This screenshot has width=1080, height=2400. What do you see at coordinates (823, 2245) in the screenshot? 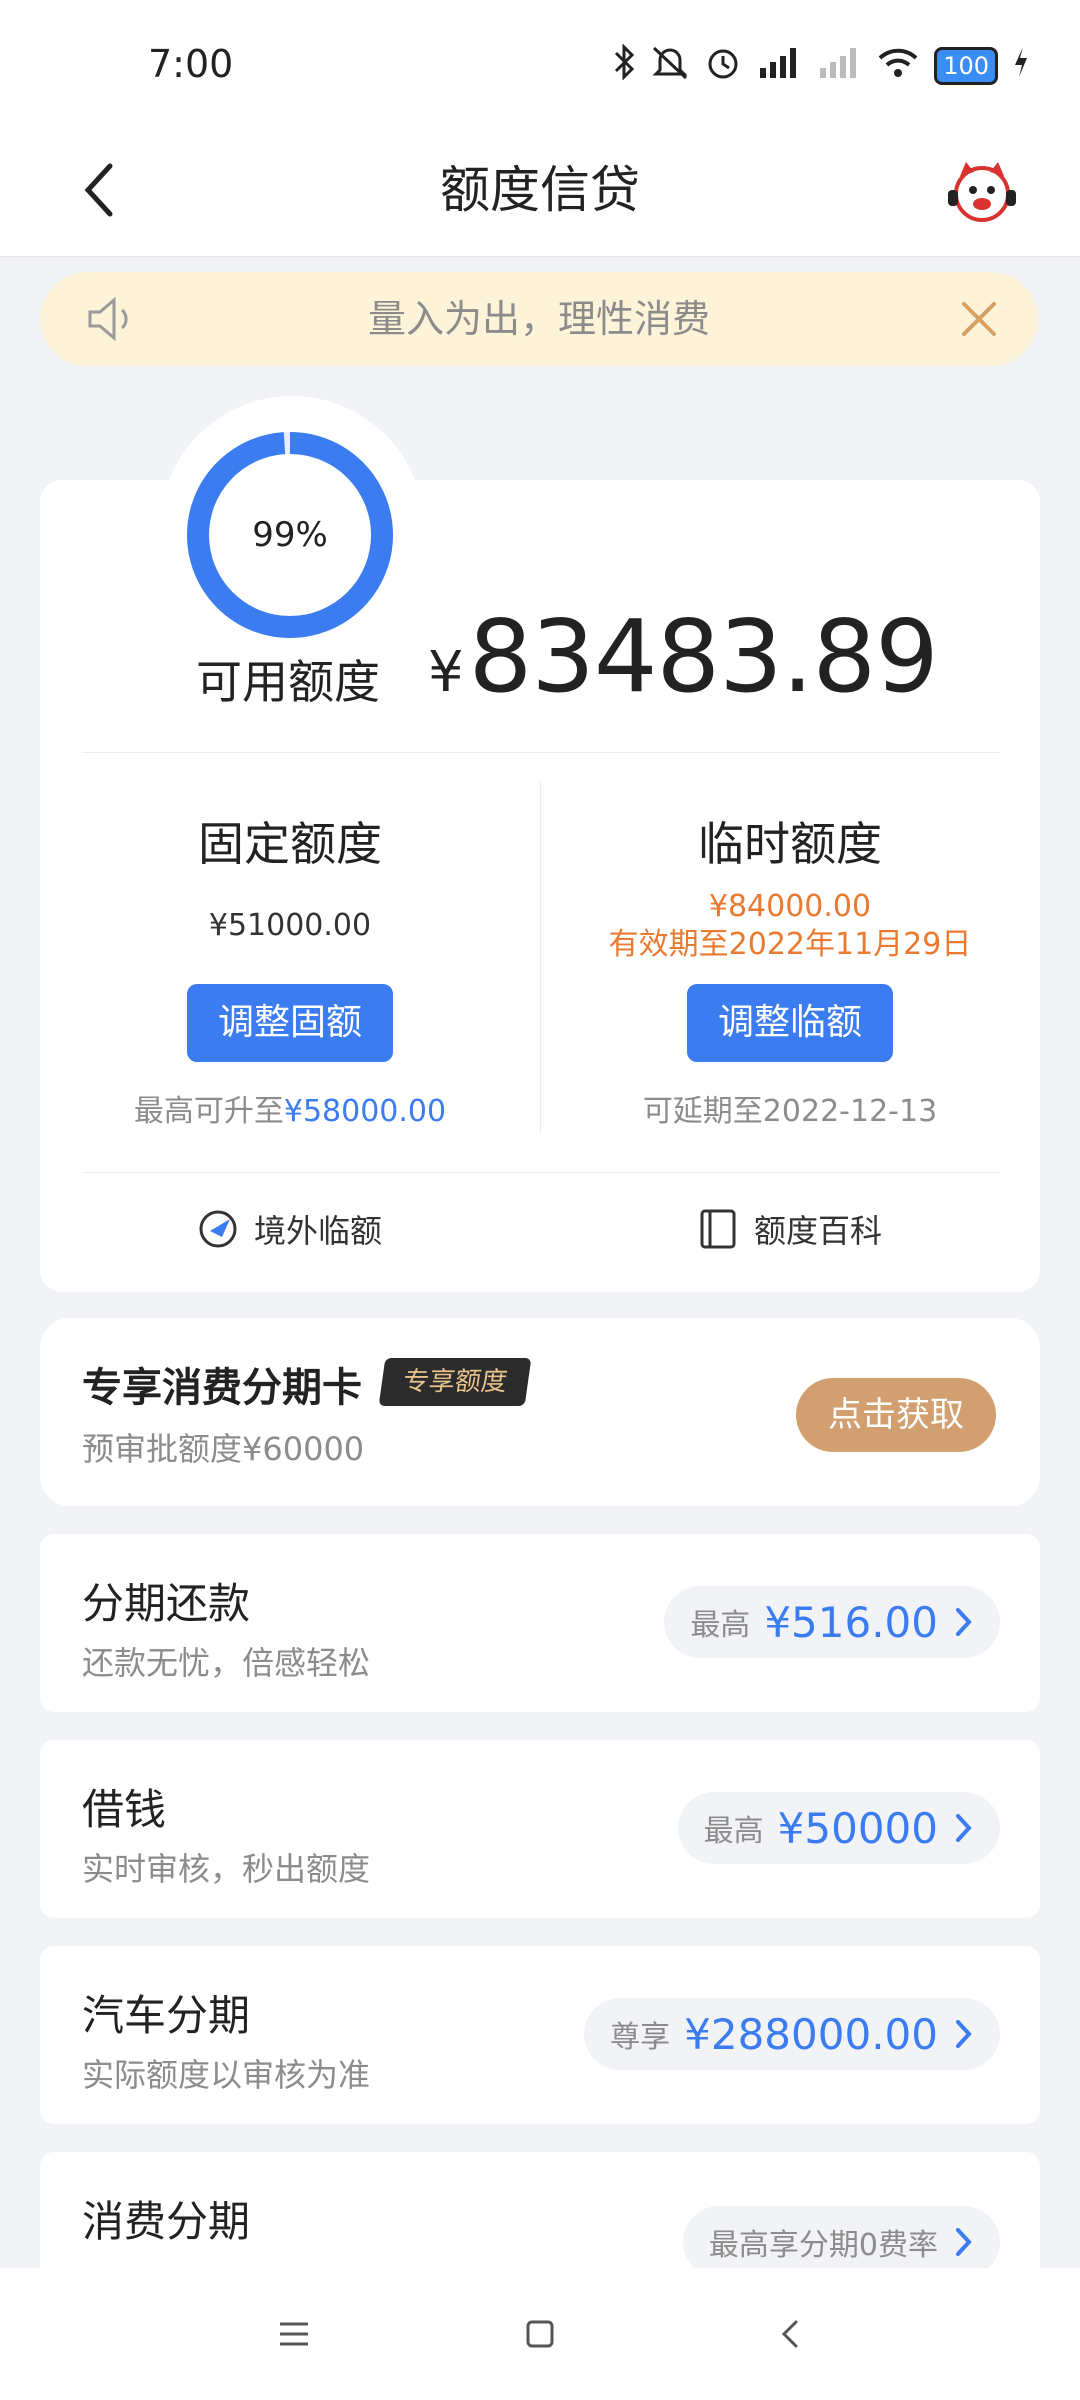
I see `pill-prefix: 最高享分期0费率` at bounding box center [823, 2245].